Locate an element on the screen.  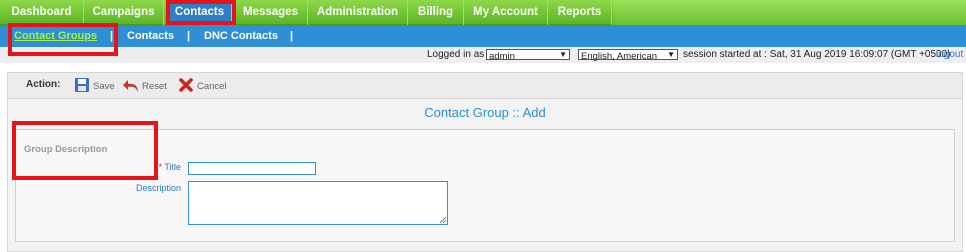
tab-my-account: My Account is located at coordinates (506, 12).